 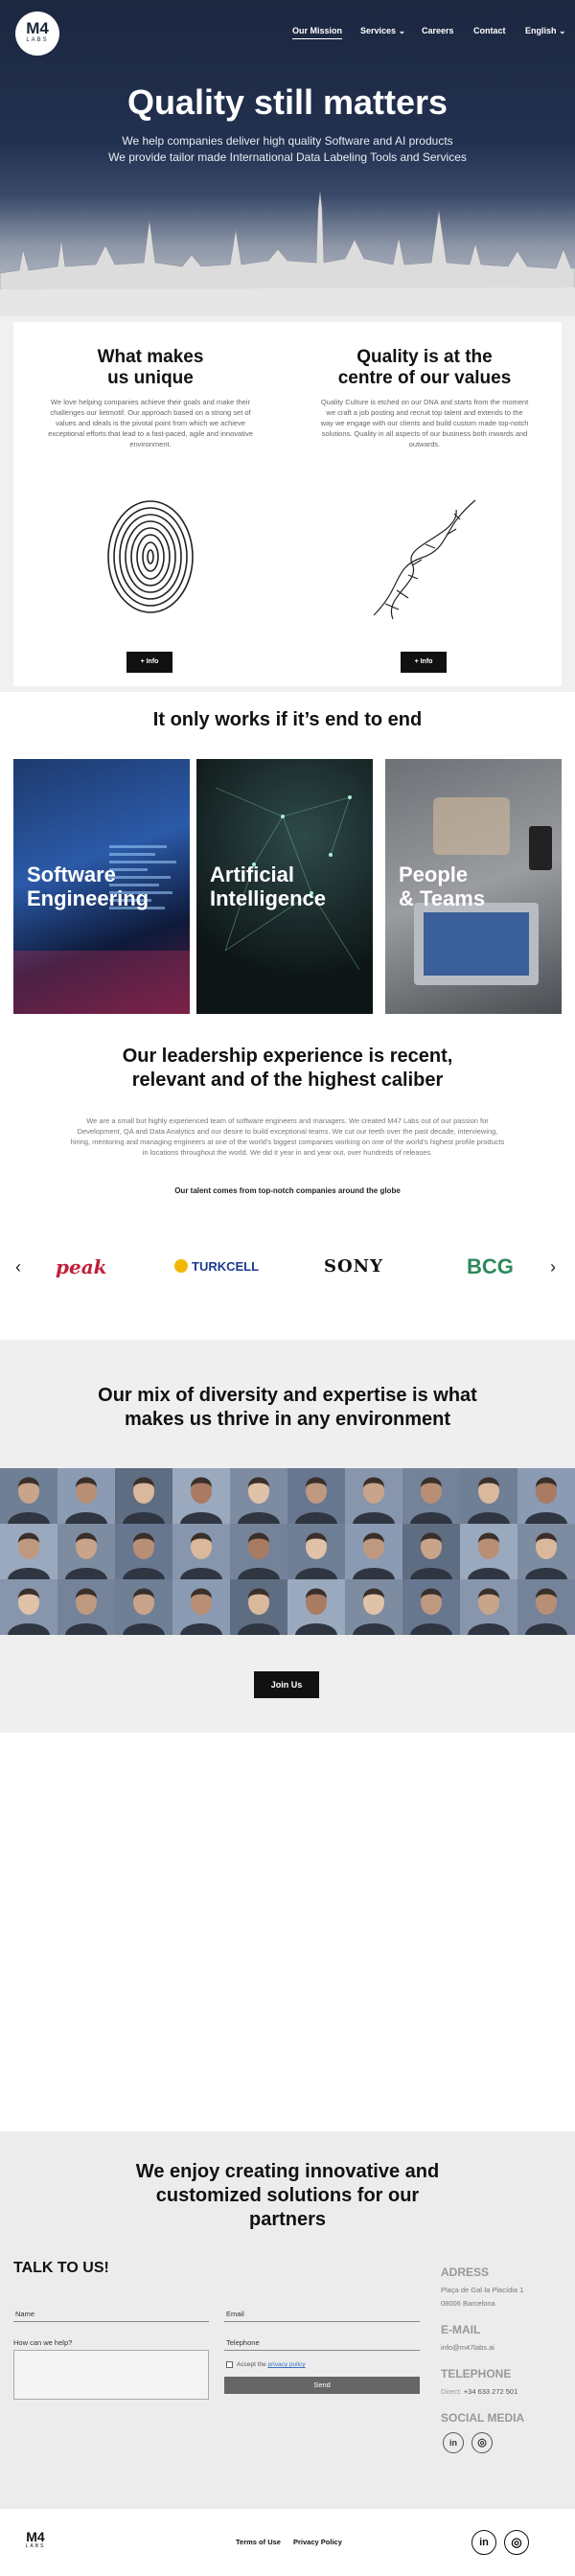 What do you see at coordinates (466, 2272) in the screenshot?
I see `address-heading: ADRESS` at bounding box center [466, 2272].